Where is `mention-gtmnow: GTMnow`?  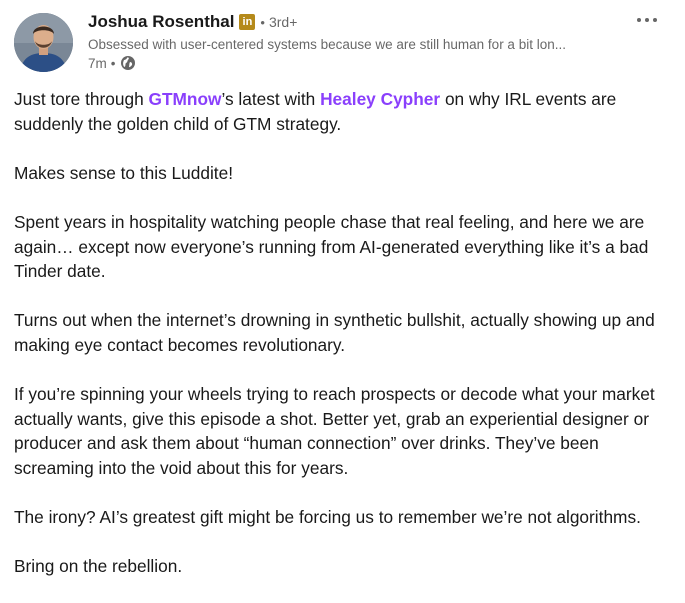
mention-gtmnow: GTMnow is located at coordinates (185, 99).